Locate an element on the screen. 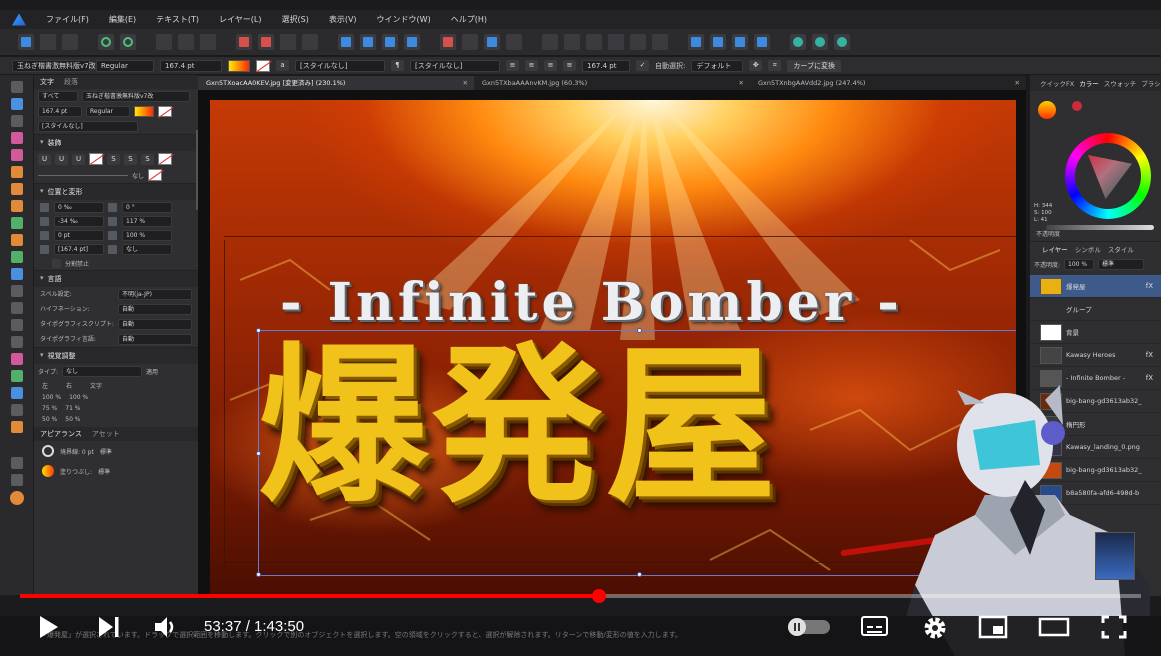 The image size is (1161, 656). arrange-icon is located at coordinates (492, 42).